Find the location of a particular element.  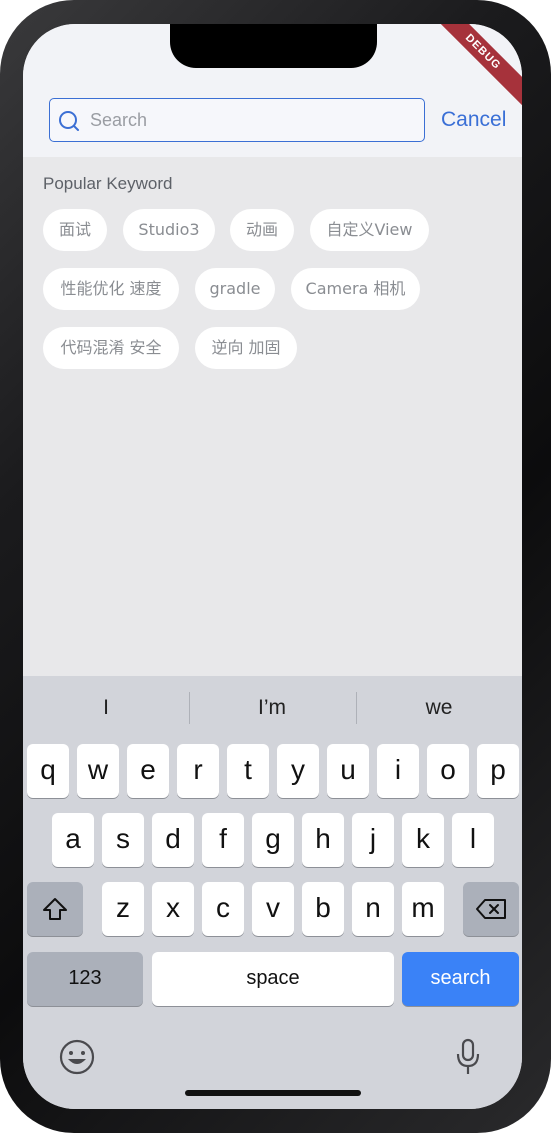

keyword-chip: 面试 is located at coordinates (75, 230).